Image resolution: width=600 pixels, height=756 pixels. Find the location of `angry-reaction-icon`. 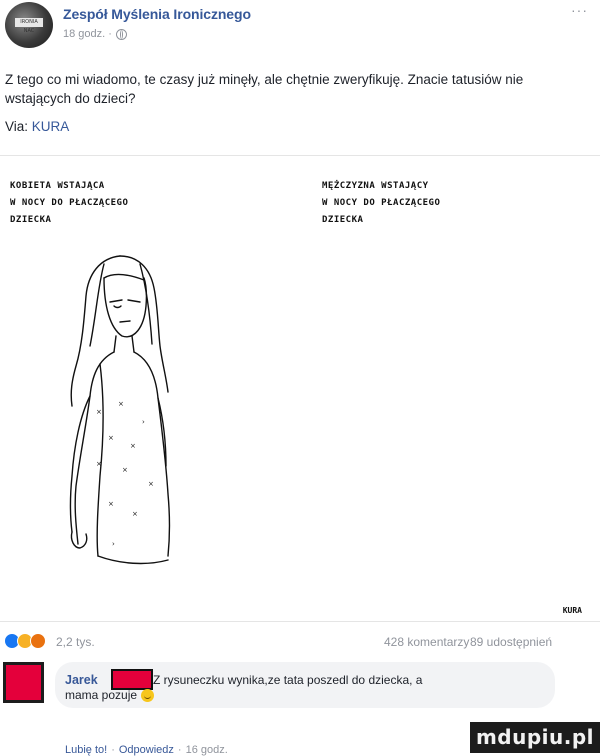

angry-reaction-icon is located at coordinates (38, 641).